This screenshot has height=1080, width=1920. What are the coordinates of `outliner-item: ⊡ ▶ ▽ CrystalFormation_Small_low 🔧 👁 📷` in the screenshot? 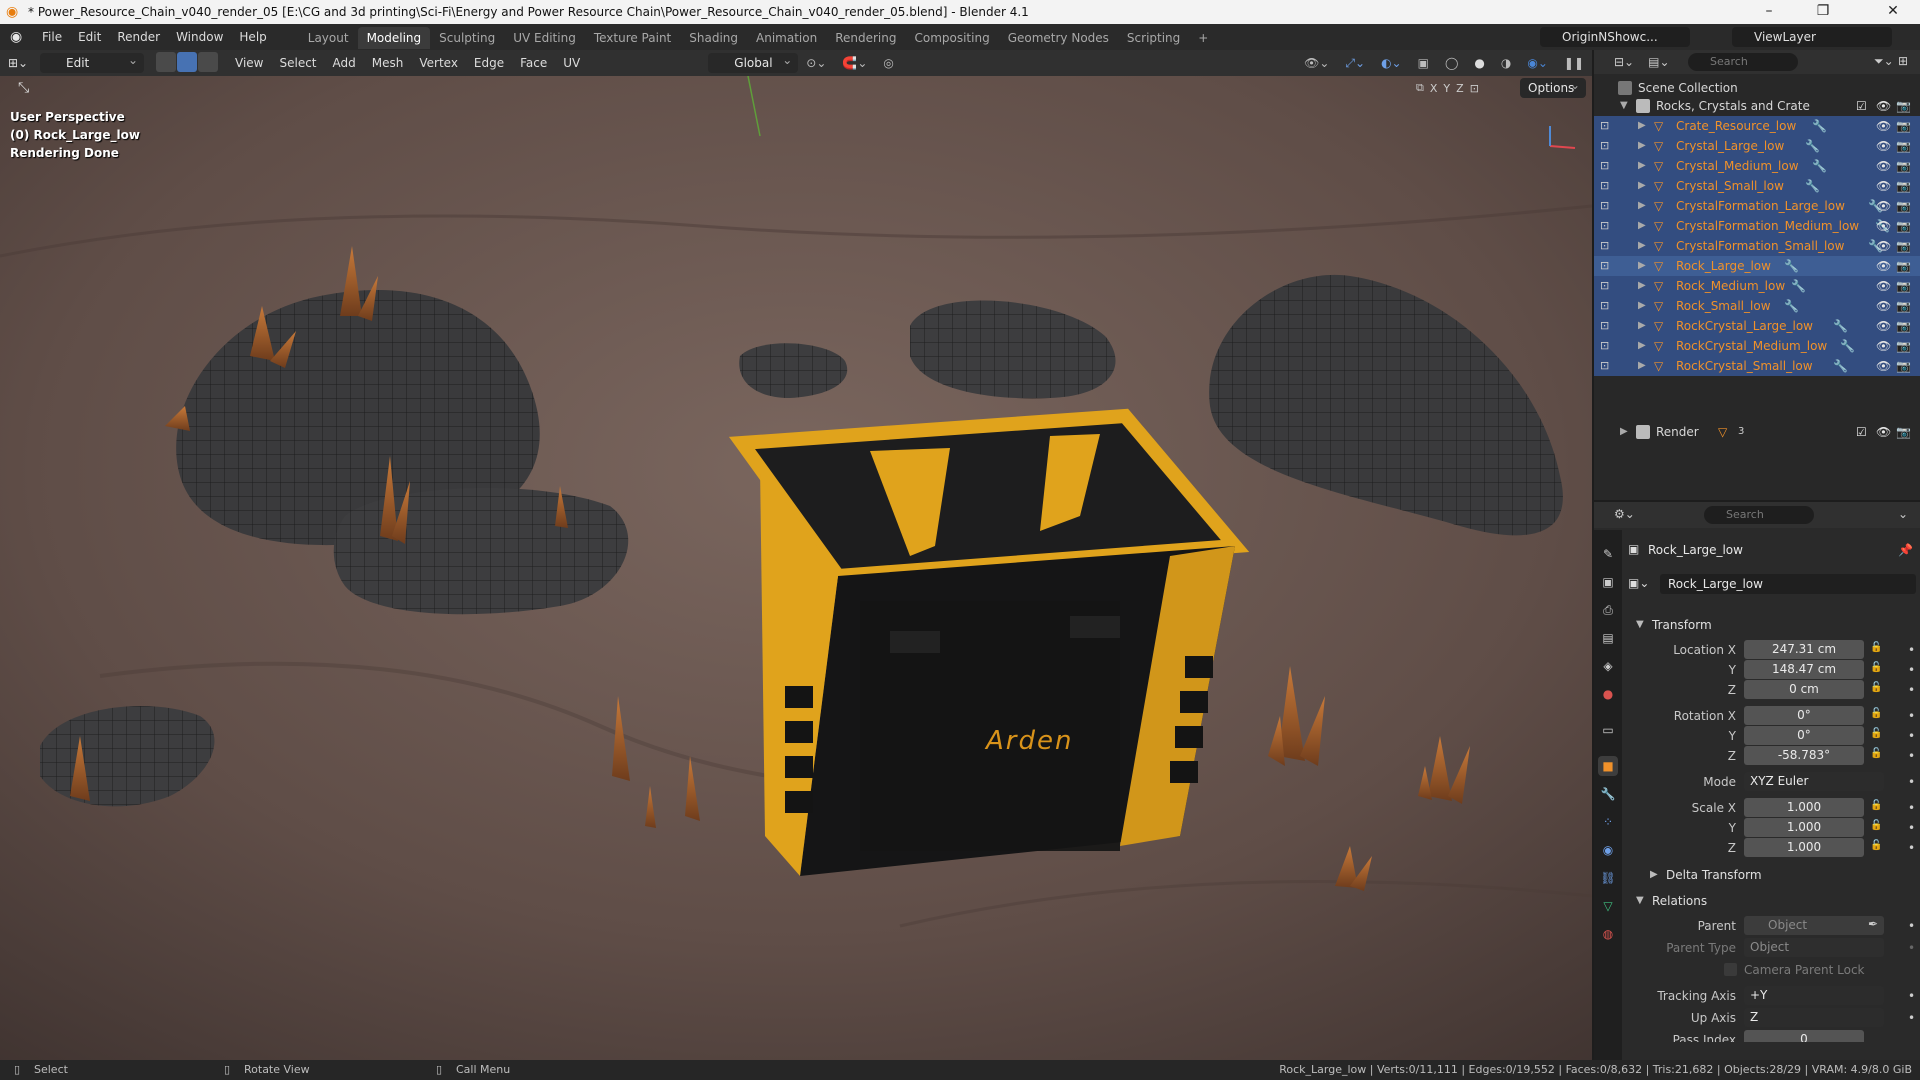 It's located at (1757, 246).